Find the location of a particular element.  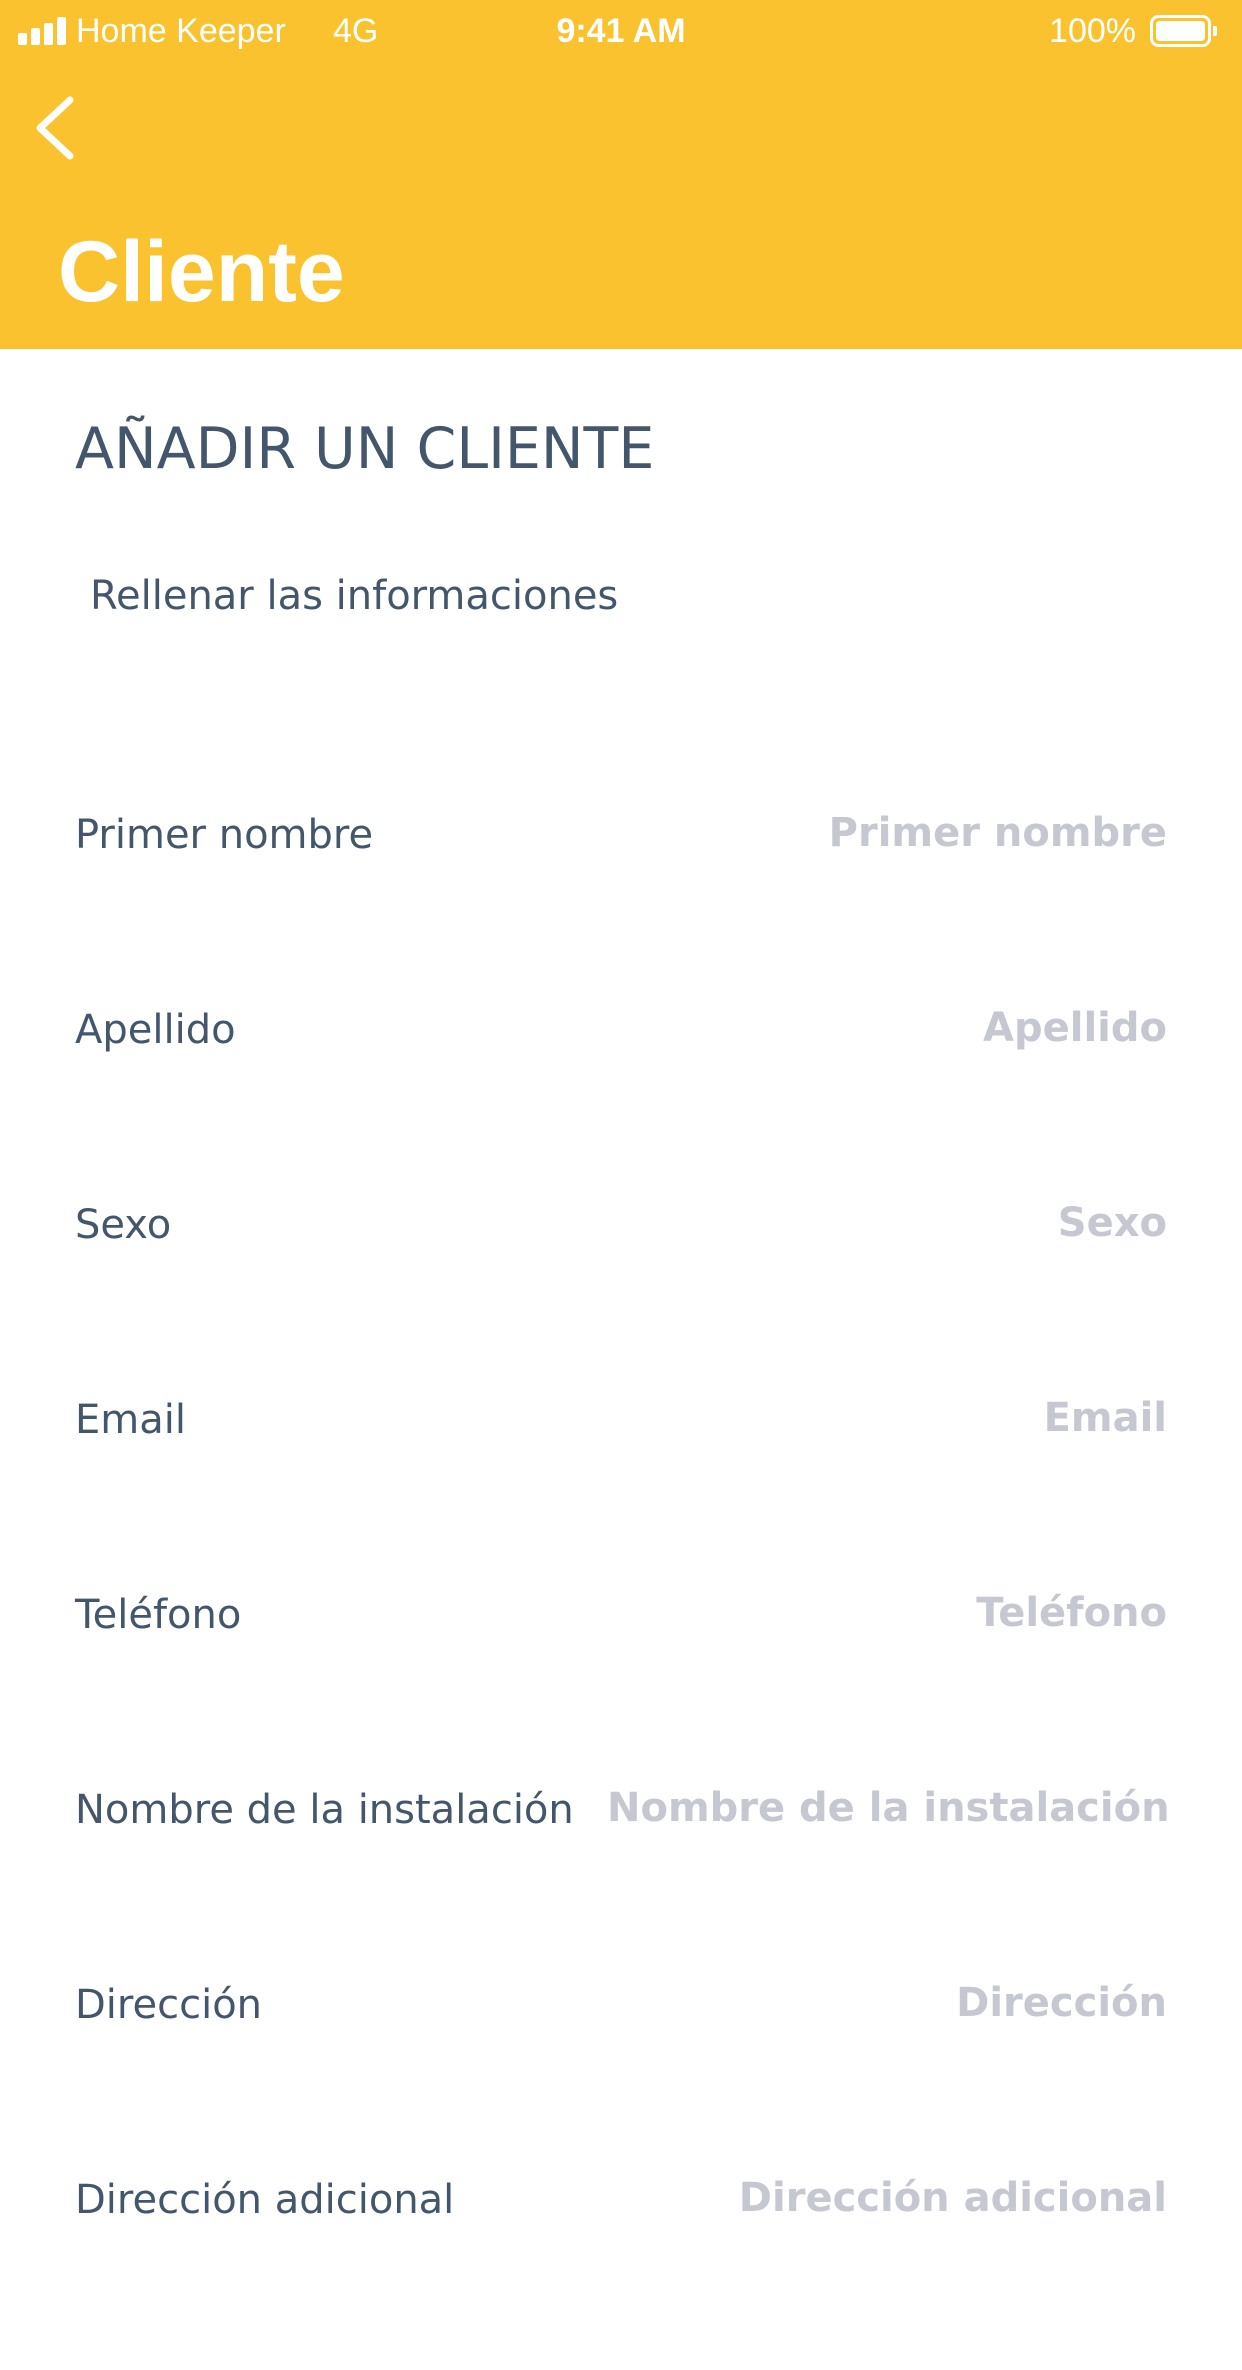

sex-label: Sexo is located at coordinates (123, 1225).